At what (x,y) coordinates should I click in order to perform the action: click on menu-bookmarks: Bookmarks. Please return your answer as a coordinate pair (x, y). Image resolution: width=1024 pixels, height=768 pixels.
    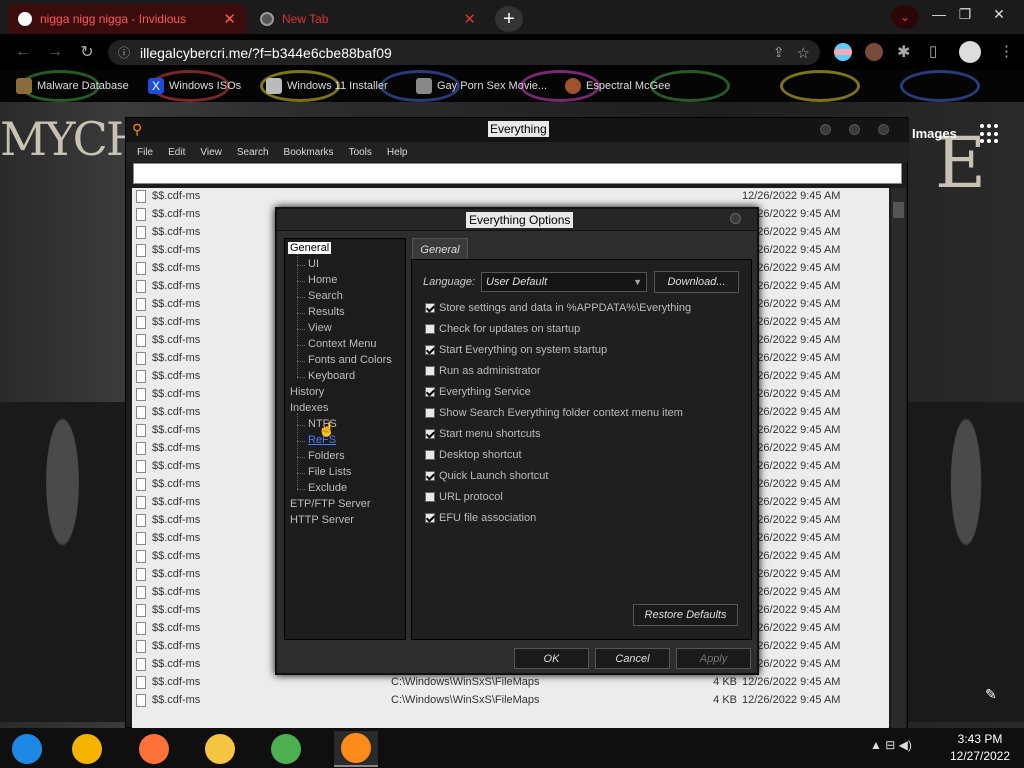
    Looking at the image, I should click on (309, 152).